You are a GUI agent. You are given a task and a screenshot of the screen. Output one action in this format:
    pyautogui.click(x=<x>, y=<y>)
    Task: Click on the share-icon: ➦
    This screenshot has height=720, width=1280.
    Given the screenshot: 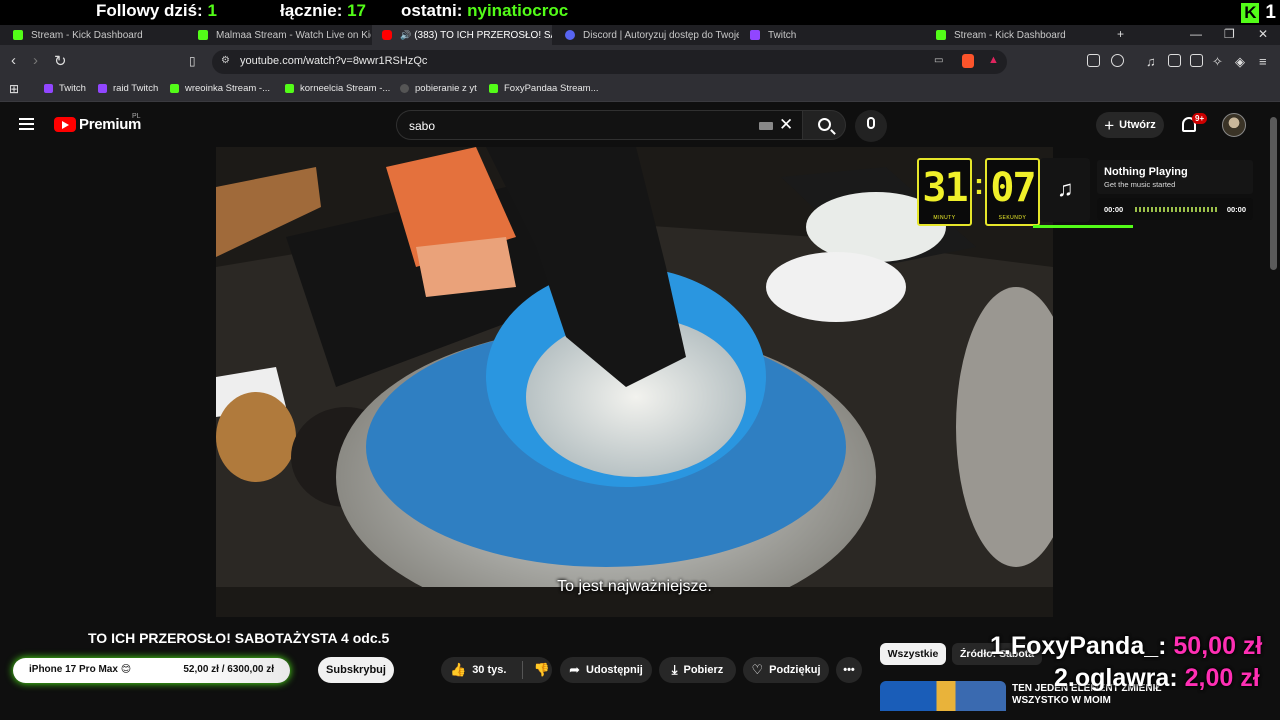 What is the action you would take?
    pyautogui.click(x=575, y=669)
    